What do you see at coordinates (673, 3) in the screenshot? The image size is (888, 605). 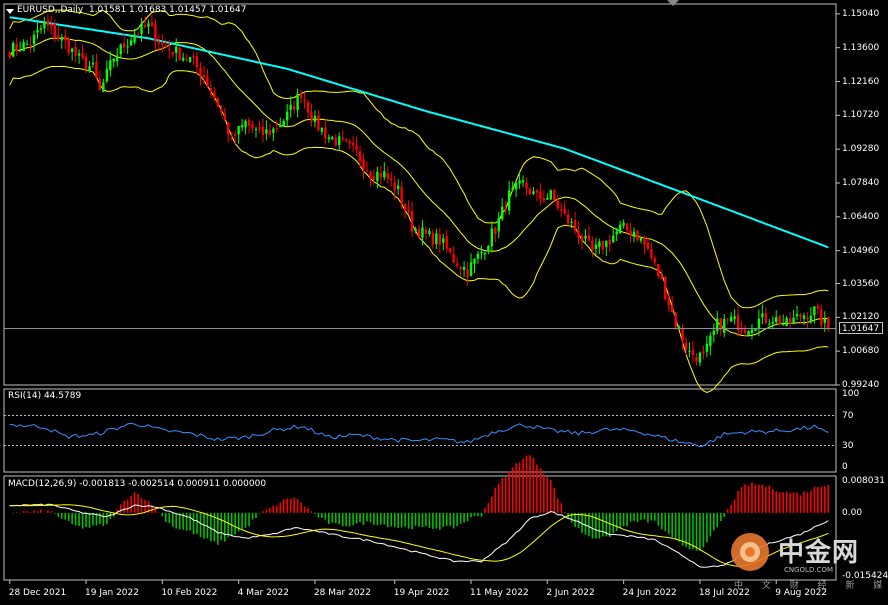 I see `chart-shift-marker-icon` at bounding box center [673, 3].